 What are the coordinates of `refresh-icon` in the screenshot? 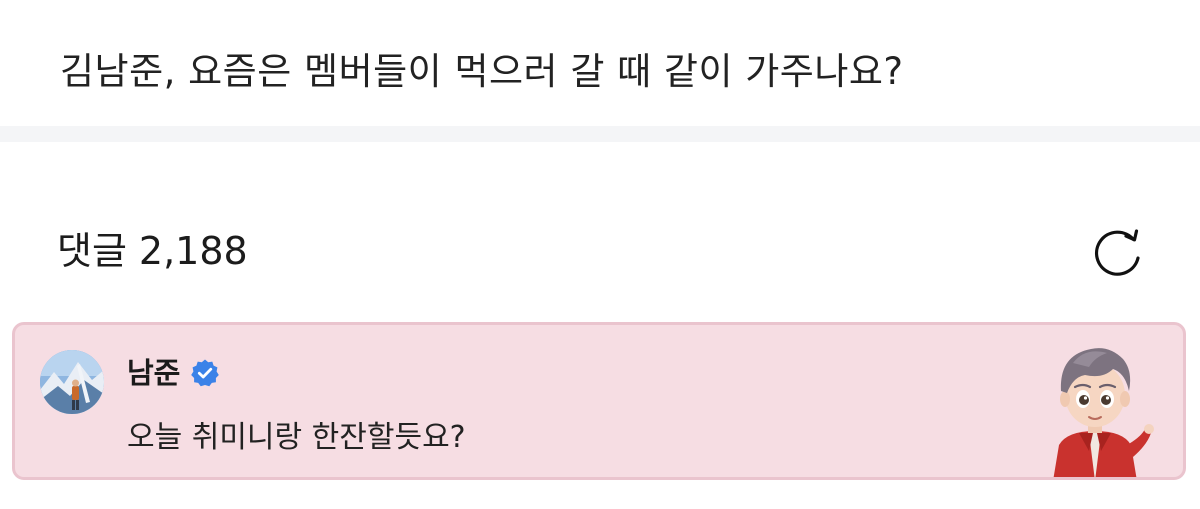 It's located at (1117, 252).